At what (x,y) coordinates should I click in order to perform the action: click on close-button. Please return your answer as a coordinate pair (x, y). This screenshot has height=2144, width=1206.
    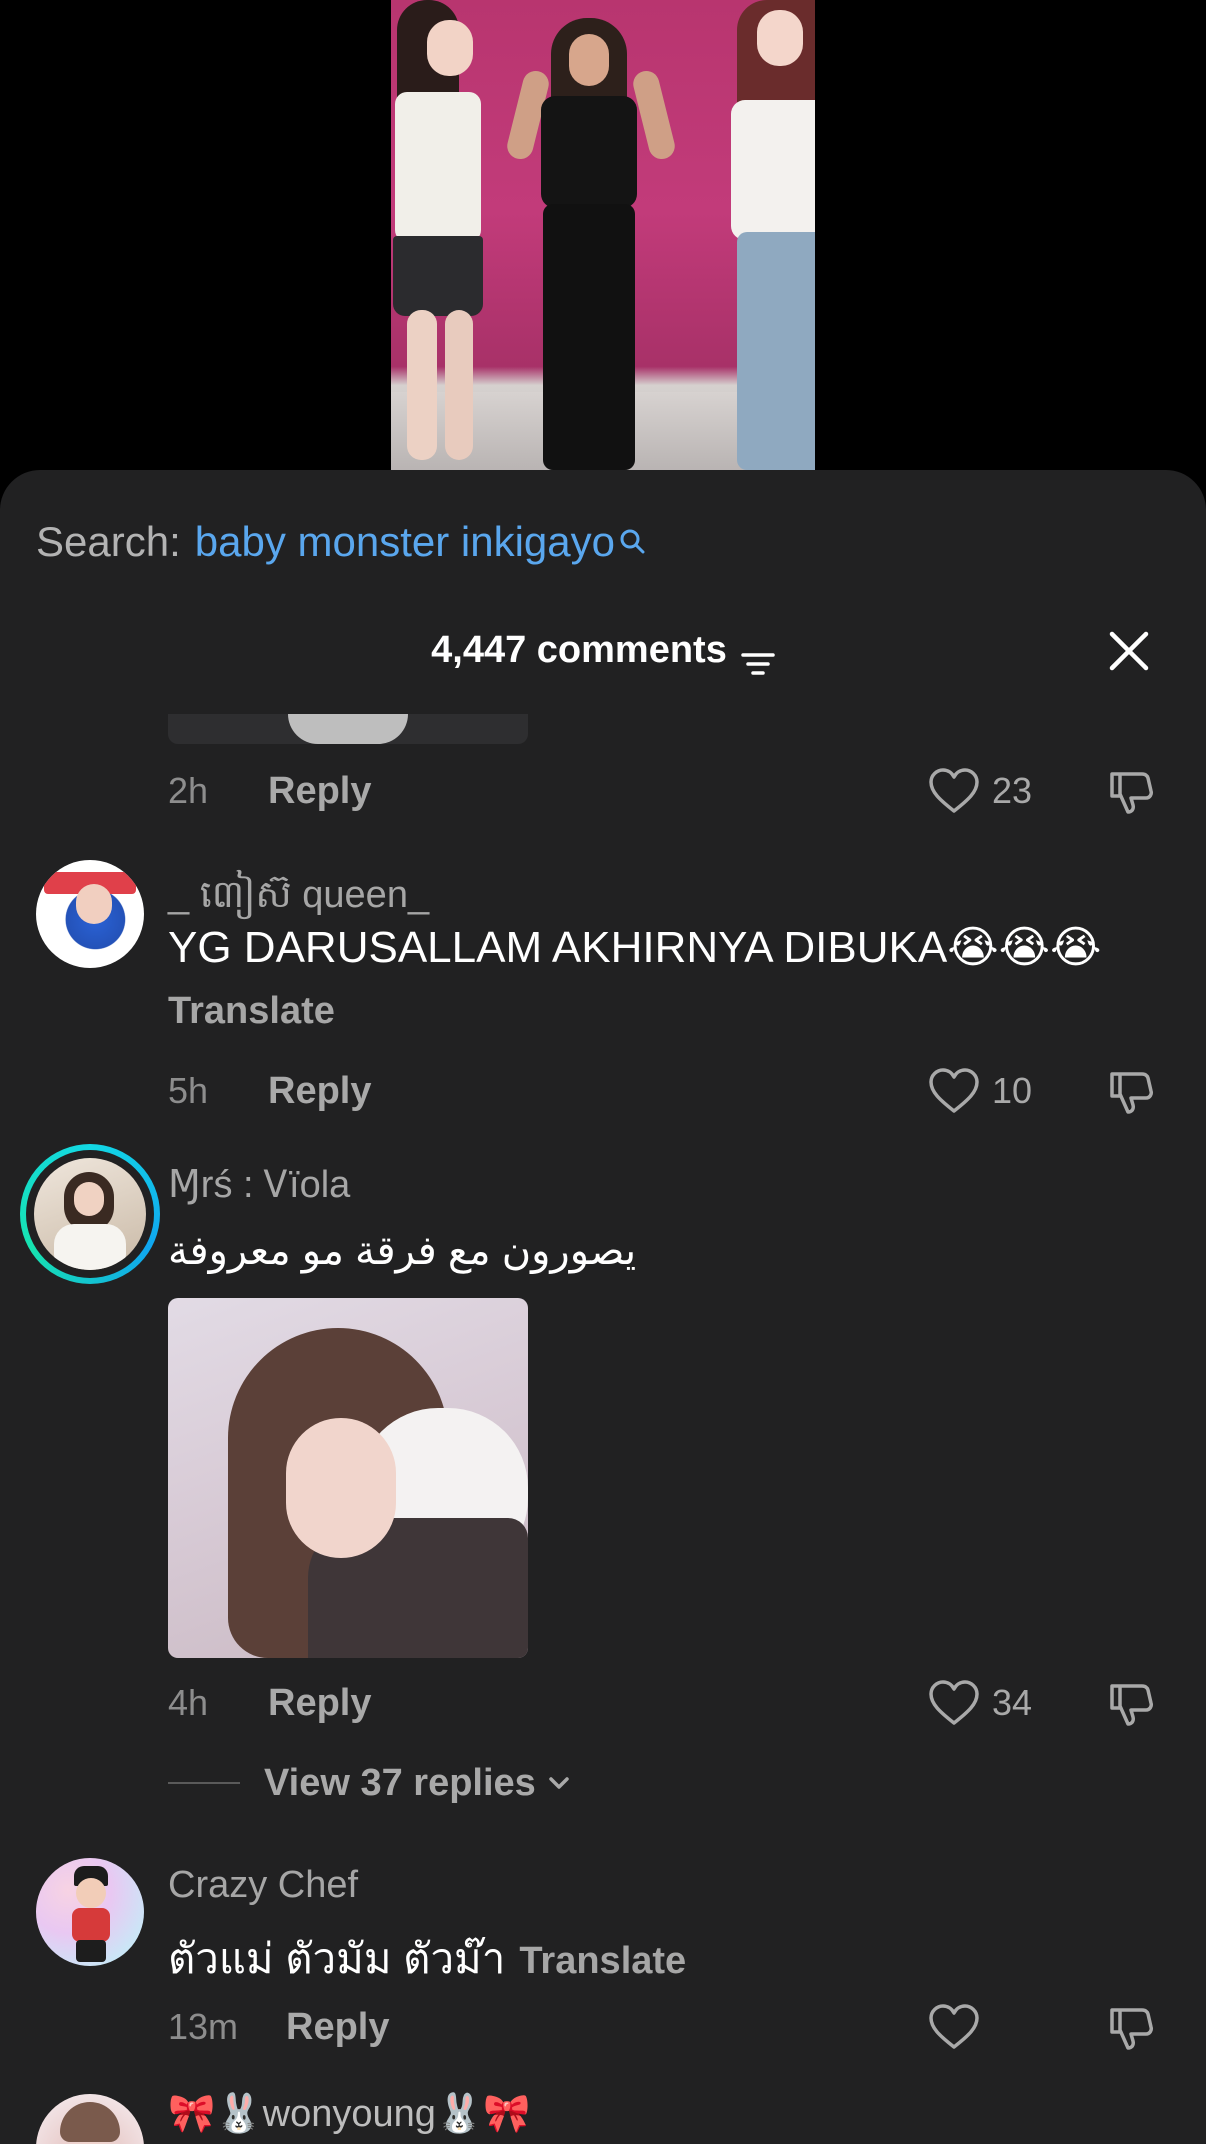
    Looking at the image, I should click on (1129, 651).